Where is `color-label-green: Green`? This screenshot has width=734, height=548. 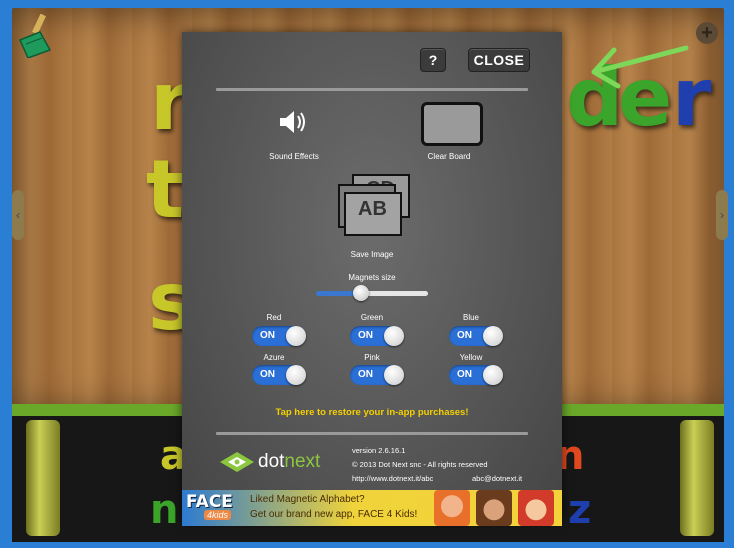
color-label-green: Green is located at coordinates (372, 317).